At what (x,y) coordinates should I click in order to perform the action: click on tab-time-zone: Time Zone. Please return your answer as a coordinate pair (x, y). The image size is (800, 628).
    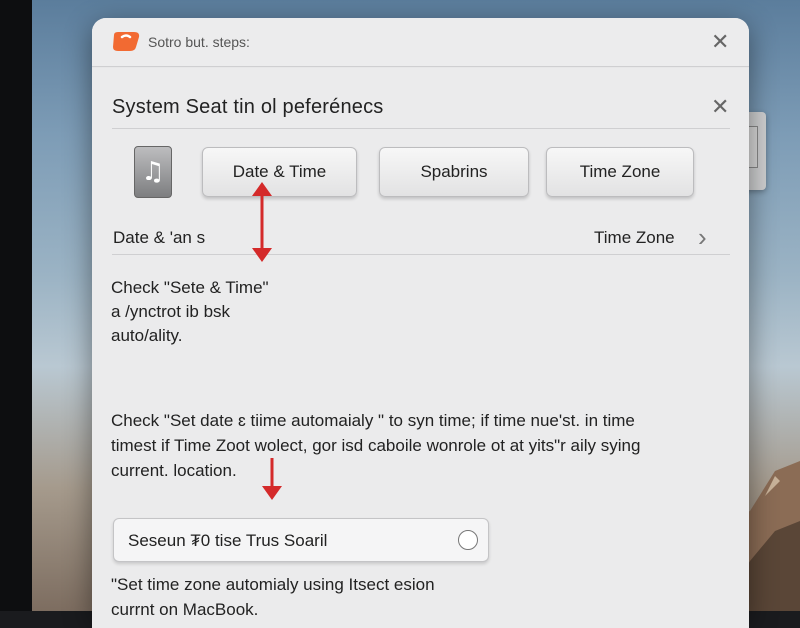
    Looking at the image, I should click on (620, 172).